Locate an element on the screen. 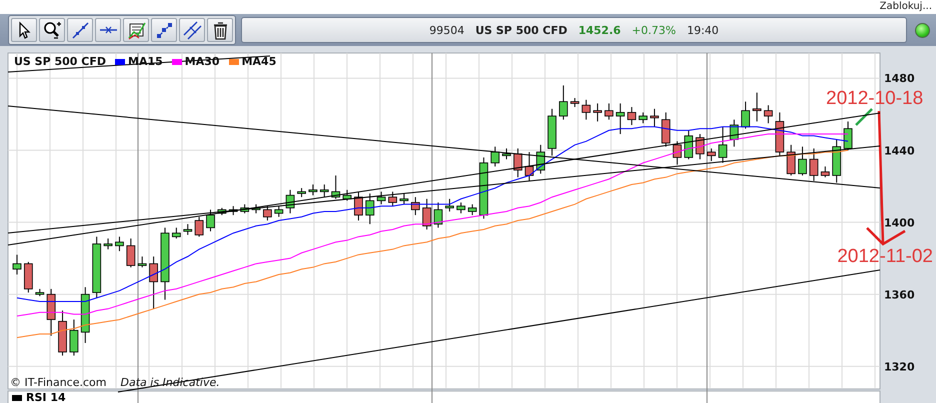 Image resolution: width=936 pixels, height=403 pixels. parallel-lines-icon is located at coordinates (192, 30).